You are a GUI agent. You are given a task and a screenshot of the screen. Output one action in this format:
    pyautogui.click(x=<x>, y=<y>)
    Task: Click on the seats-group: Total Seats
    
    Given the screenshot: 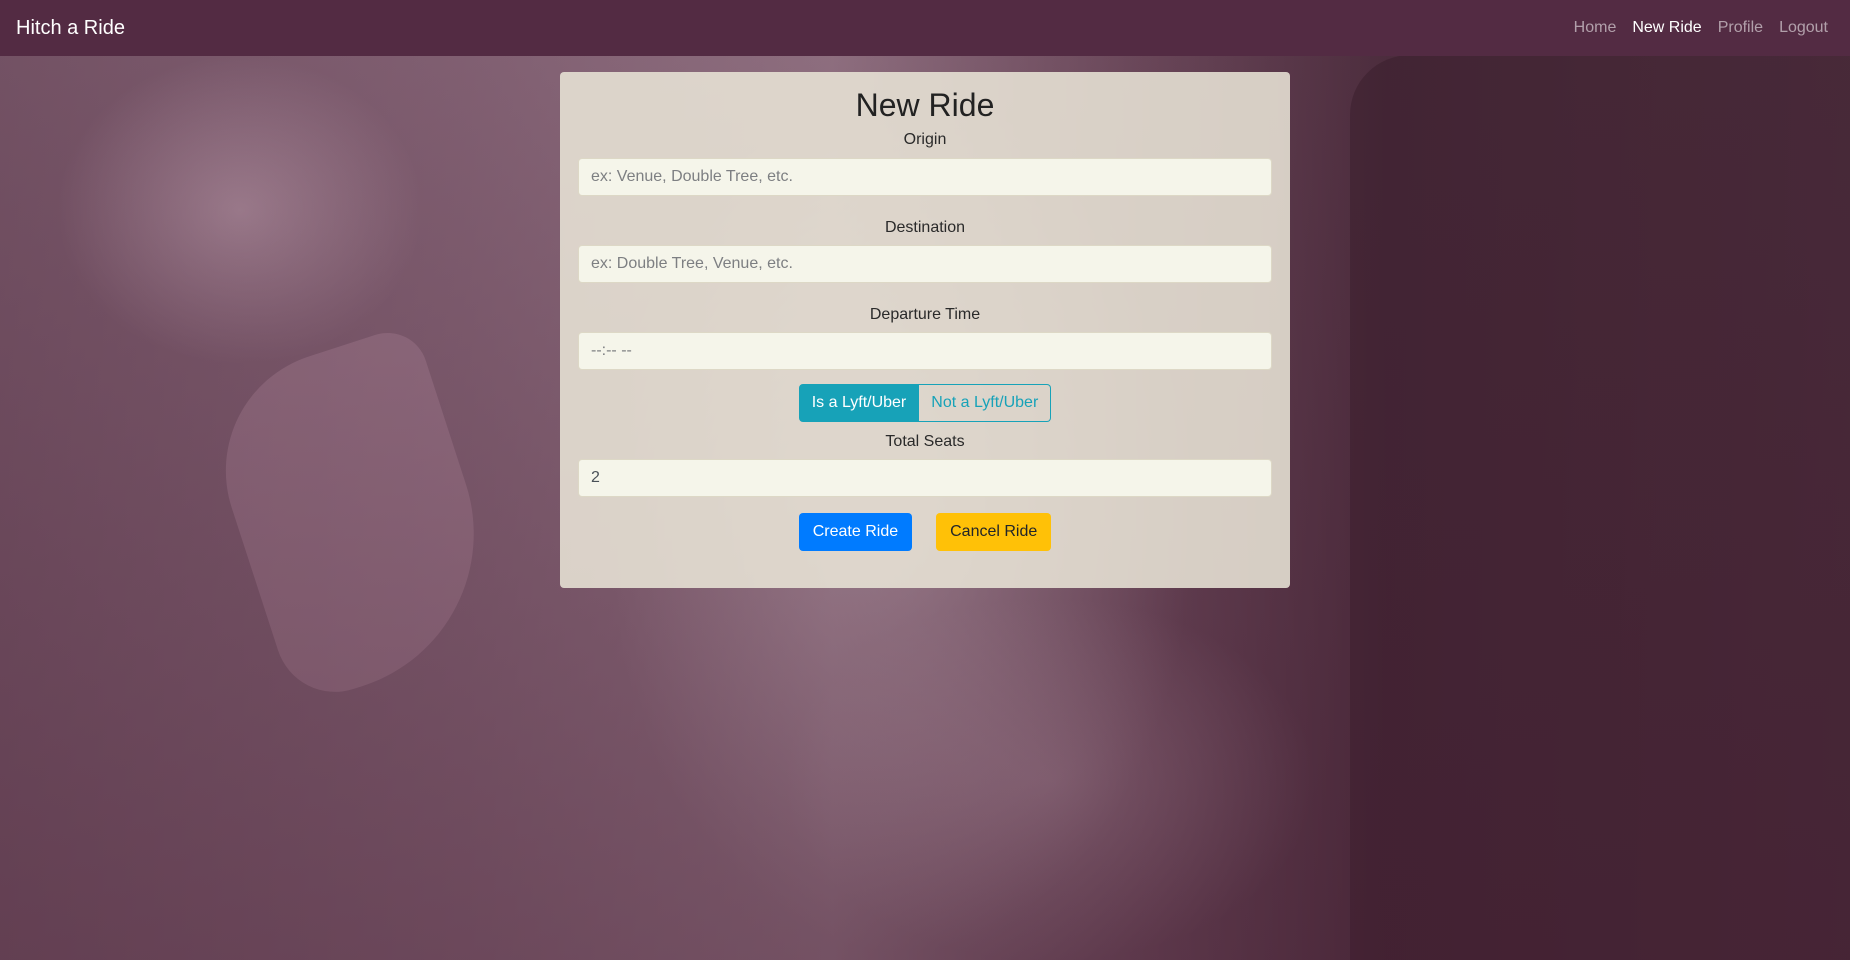 What is the action you would take?
    pyautogui.click(x=925, y=465)
    